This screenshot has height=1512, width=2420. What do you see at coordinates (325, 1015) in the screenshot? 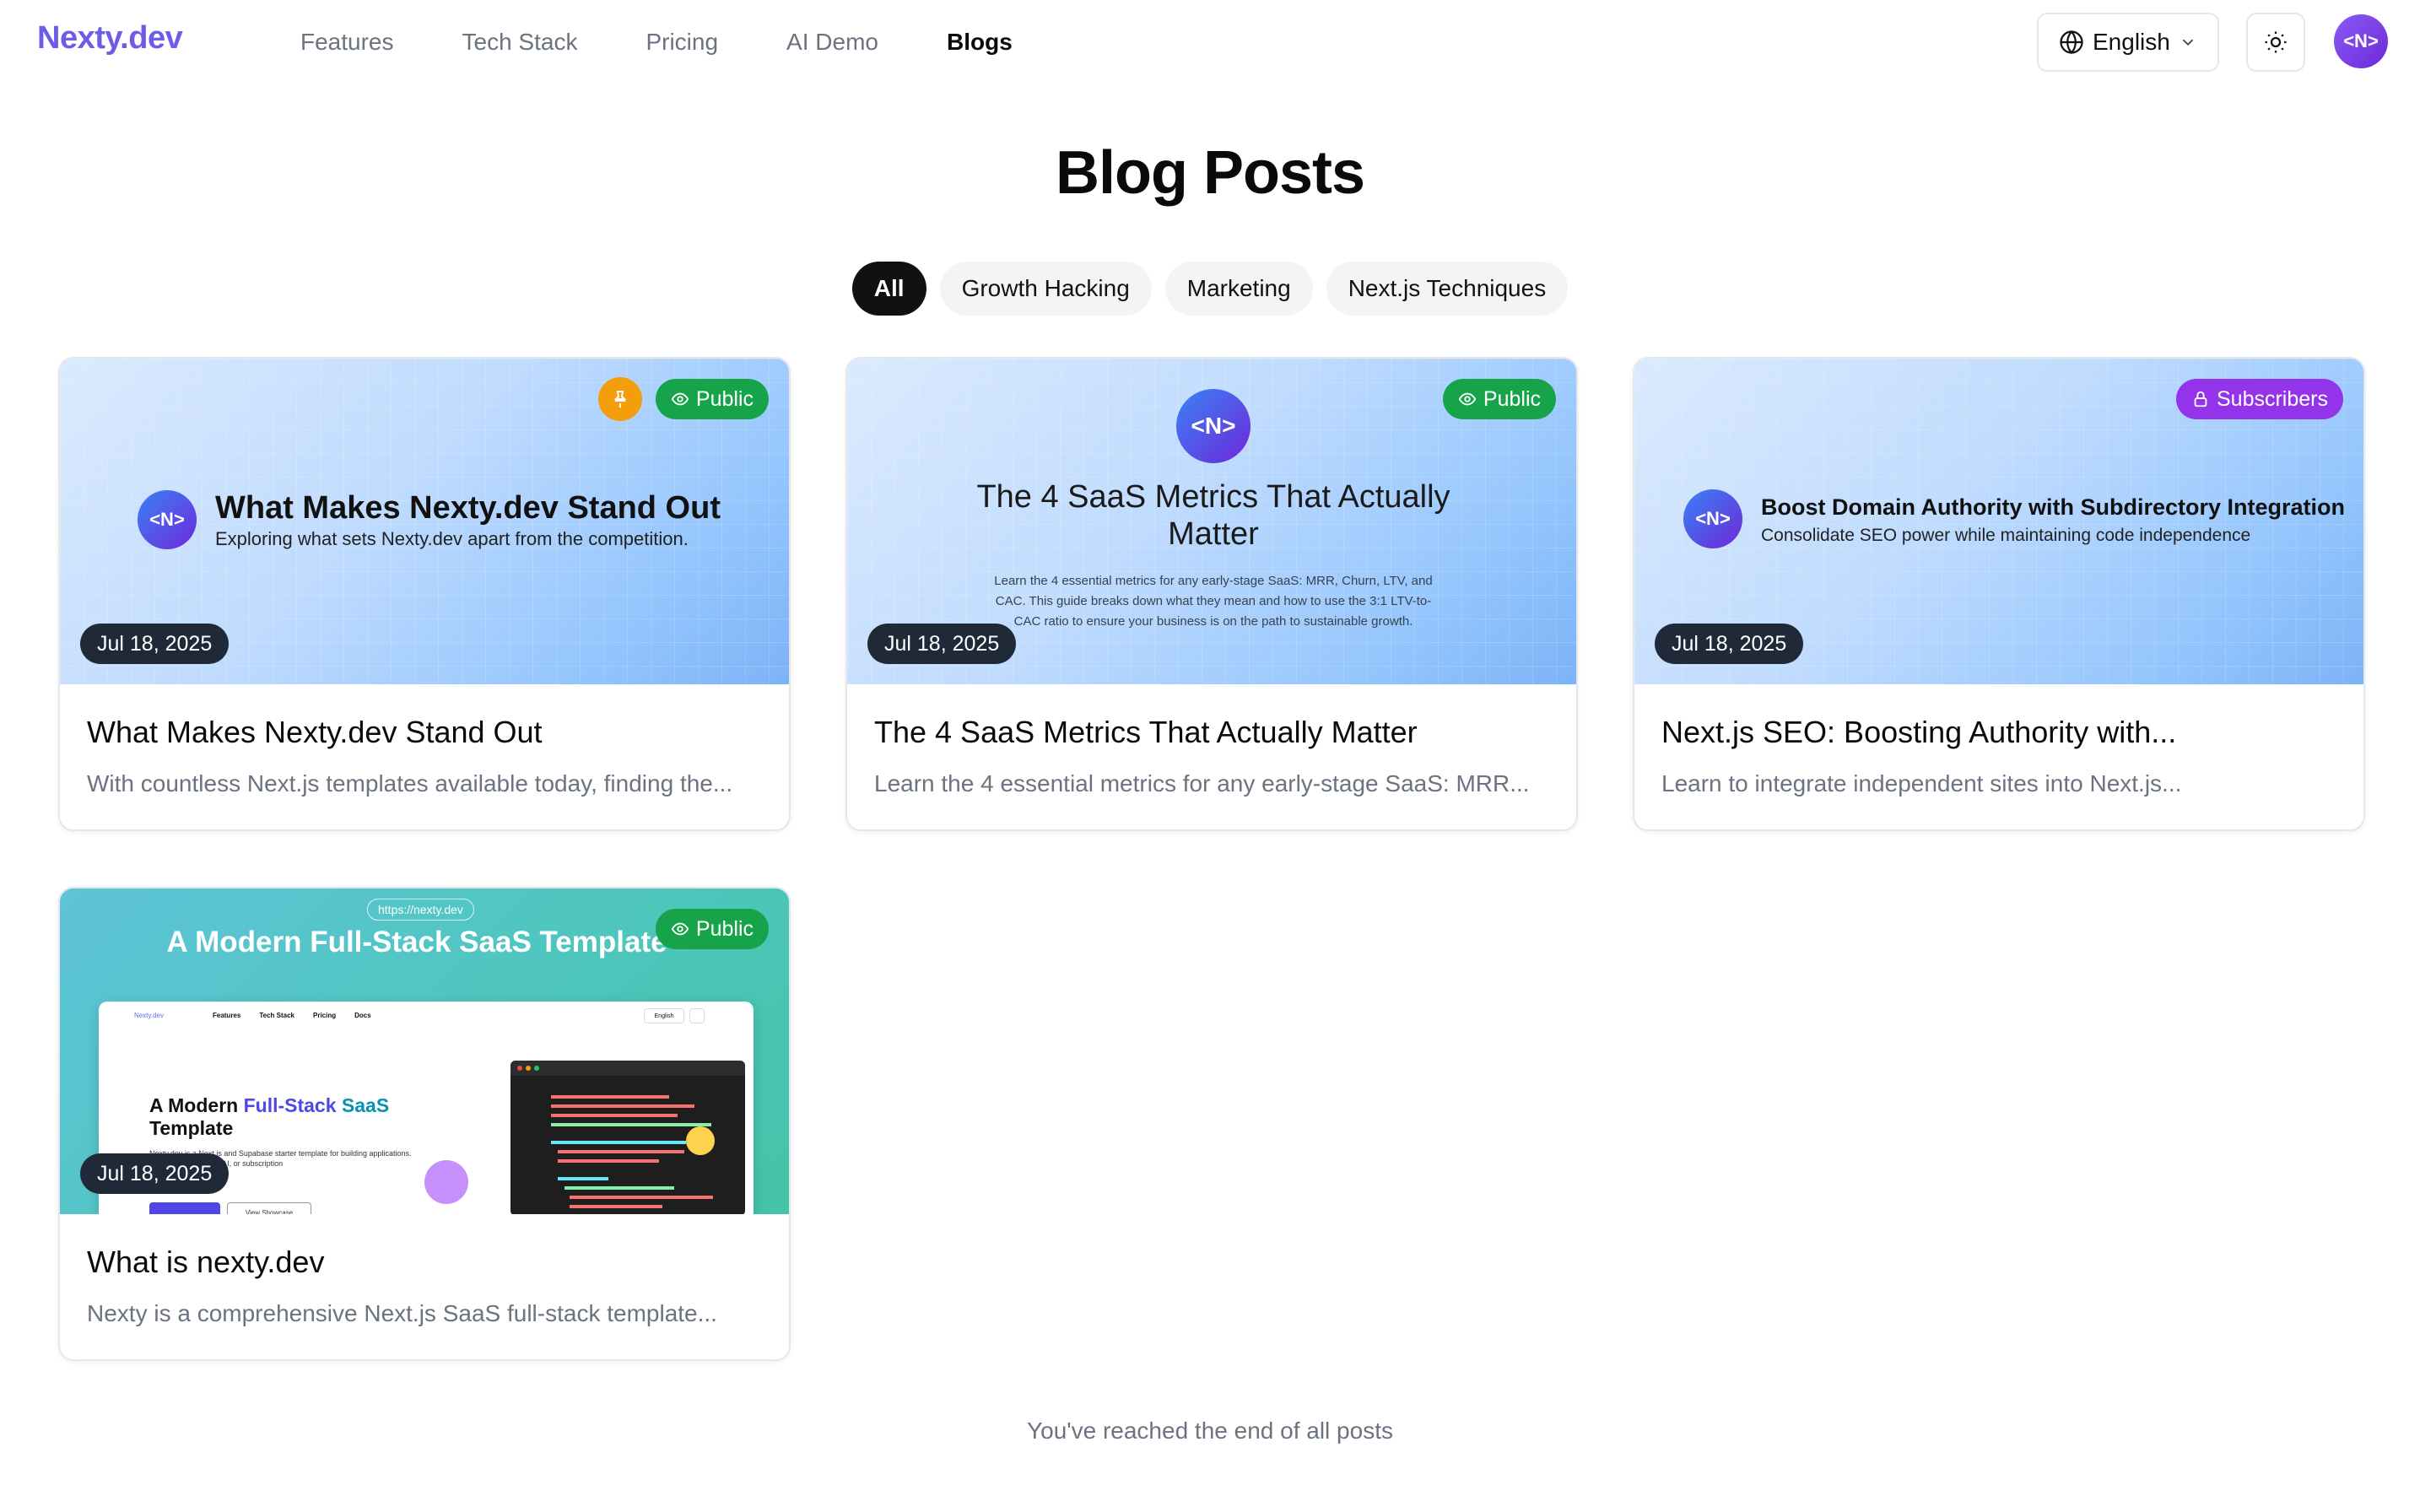
I see `preview-nav-item: Pricing` at bounding box center [325, 1015].